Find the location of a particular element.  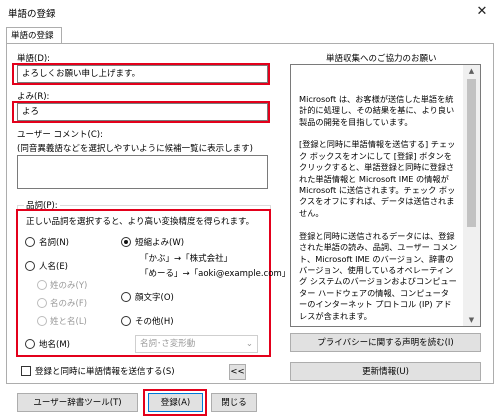

short-reading-label: 短縮よみ(W) is located at coordinates (159, 242).